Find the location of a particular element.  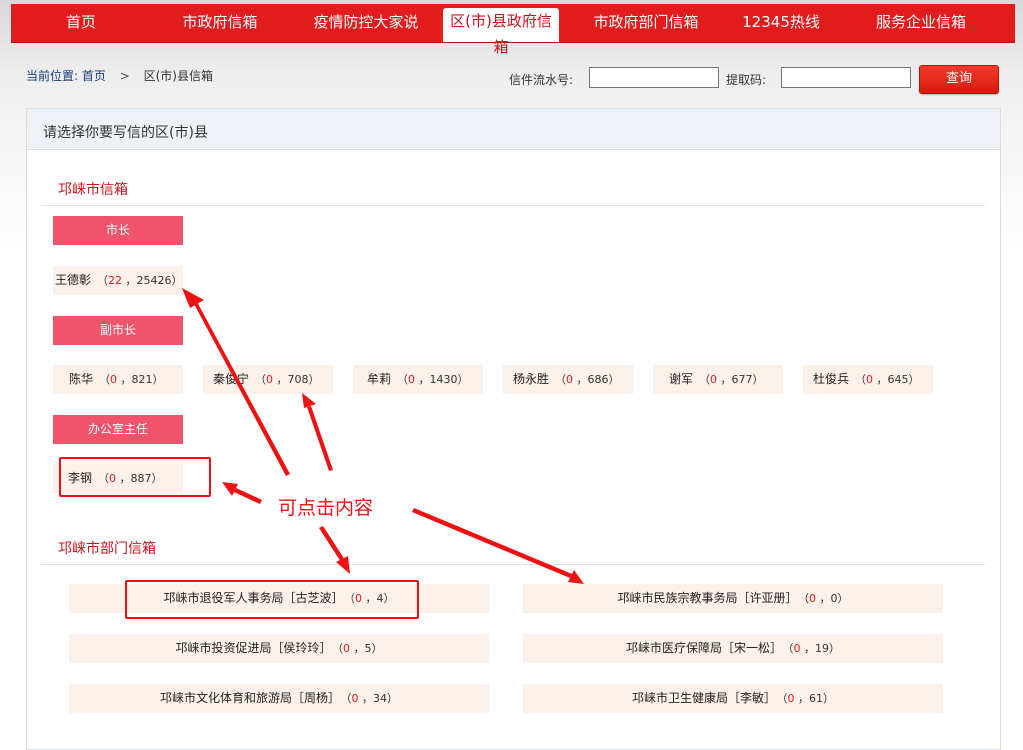

breadcrumb-current: 区(市)县信箱 is located at coordinates (178, 76).